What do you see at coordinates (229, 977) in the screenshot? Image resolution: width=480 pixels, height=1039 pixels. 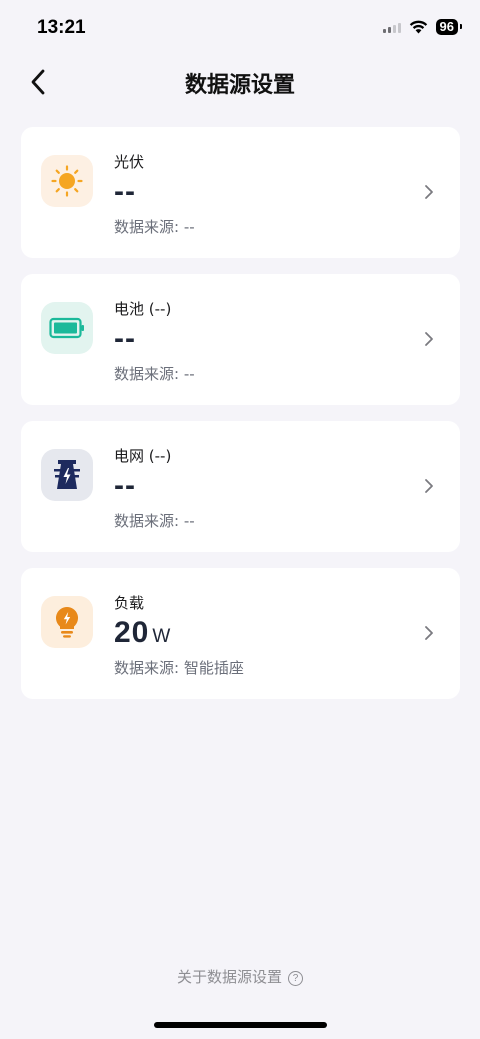 I see `about-link-label: 关于数据源设置` at bounding box center [229, 977].